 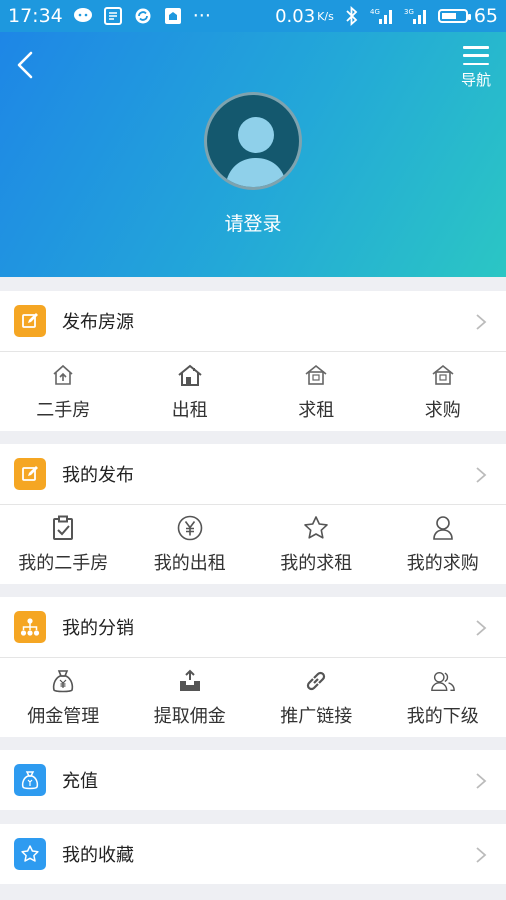 I want to click on promo-link-label: 推广链接, so click(x=316, y=716).